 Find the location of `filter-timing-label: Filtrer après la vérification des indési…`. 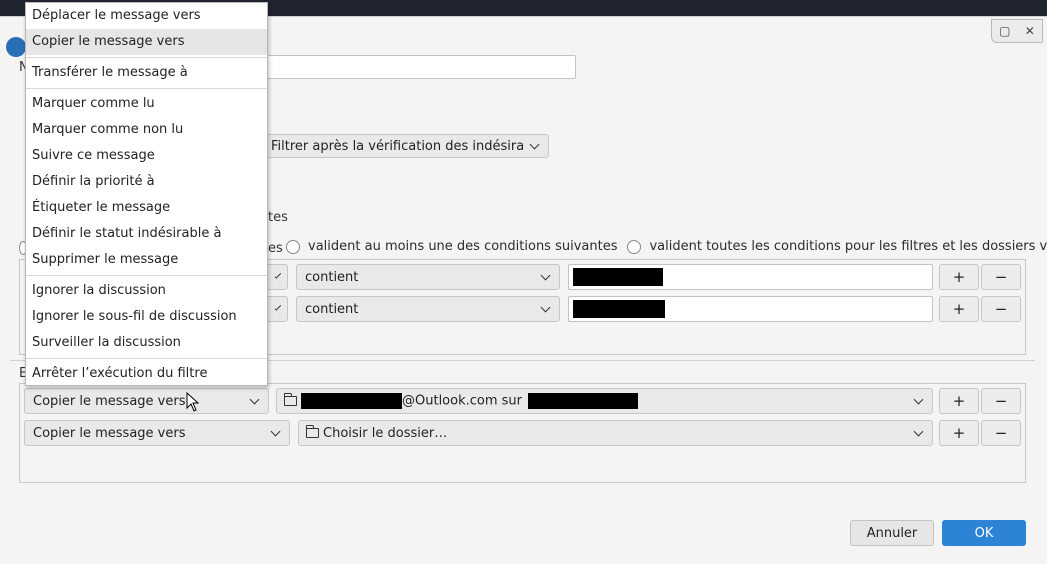

filter-timing-label: Filtrer après la vérification des indési… is located at coordinates (397, 146).